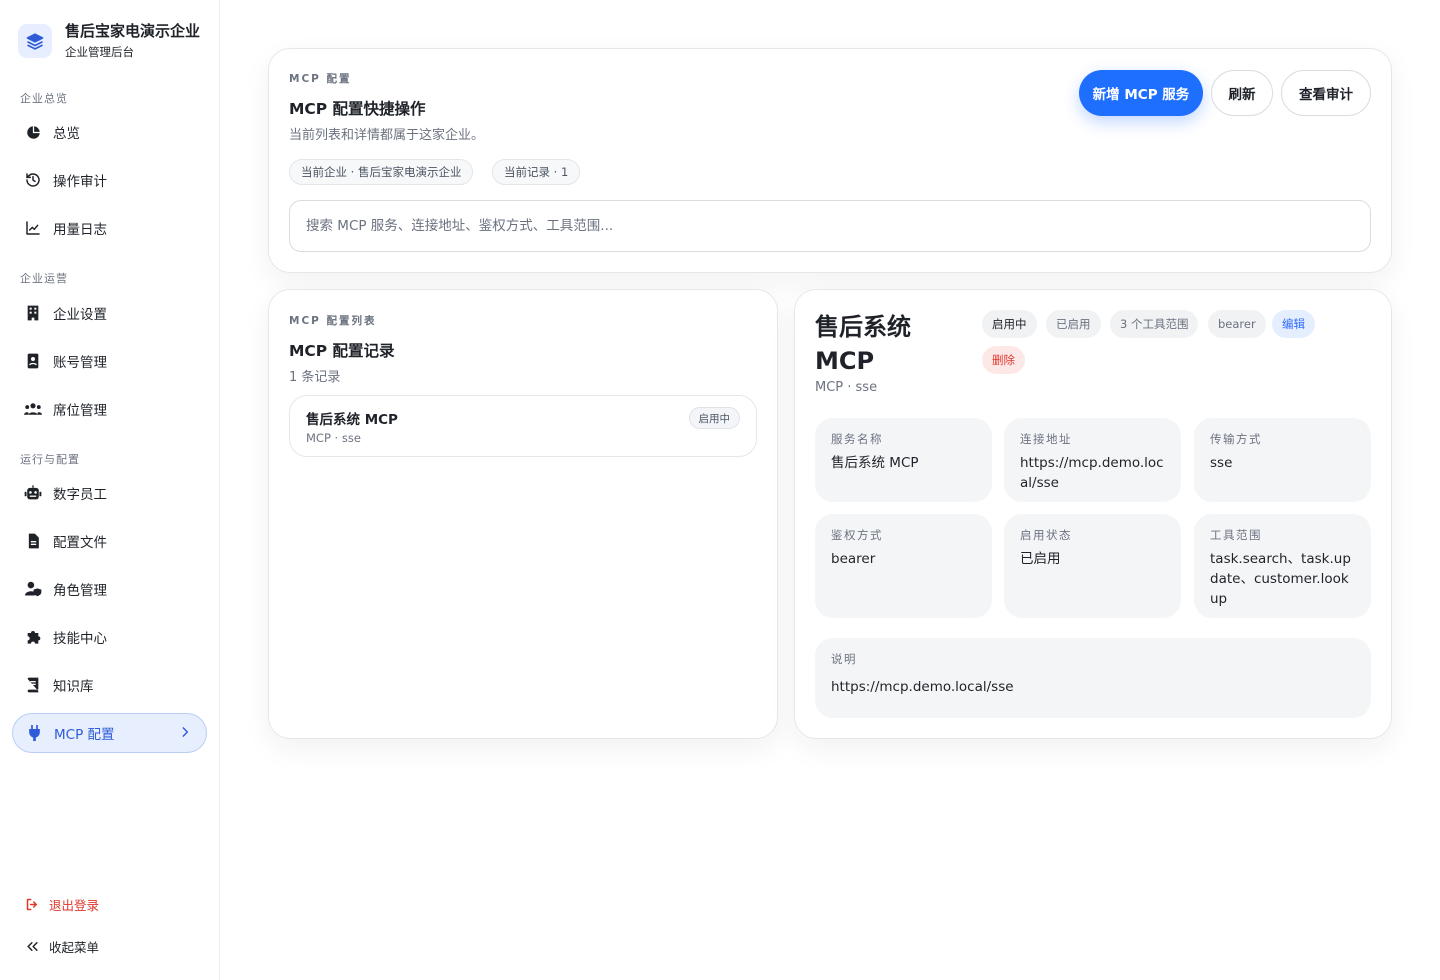  What do you see at coordinates (74, 905) in the screenshot?
I see `logout-label: 退出登录` at bounding box center [74, 905].